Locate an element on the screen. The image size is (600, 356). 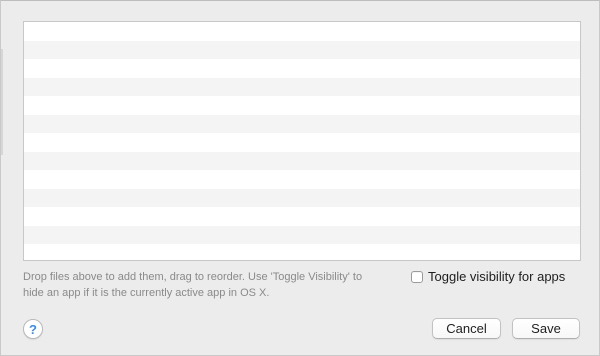
checkbox-box is located at coordinates (417, 276).